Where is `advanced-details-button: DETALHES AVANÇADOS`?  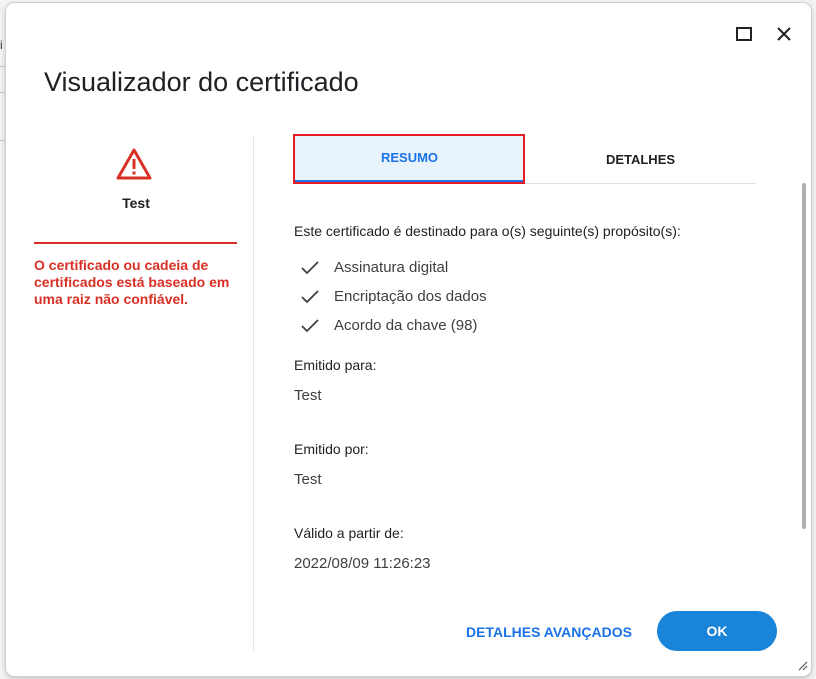
advanced-details-button: DETALHES AVANÇADOS is located at coordinates (549, 632).